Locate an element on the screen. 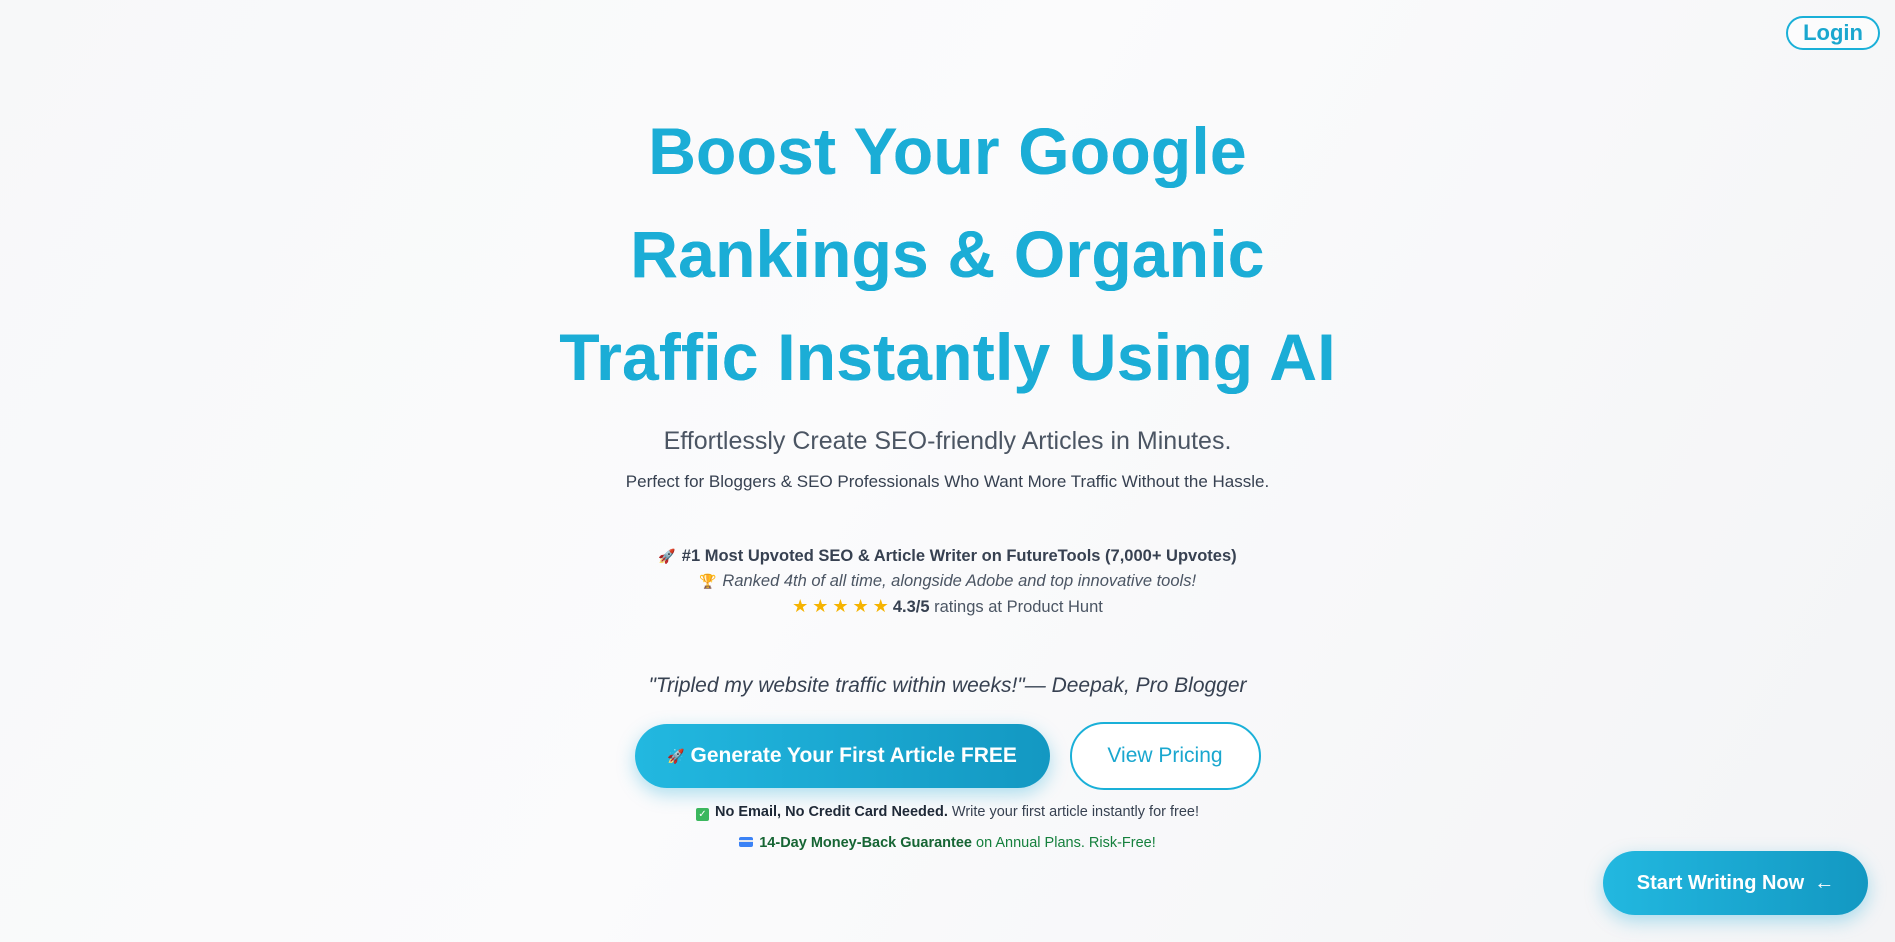 This screenshot has height=942, width=1895. checkmark-icon: ✓ is located at coordinates (702, 814).